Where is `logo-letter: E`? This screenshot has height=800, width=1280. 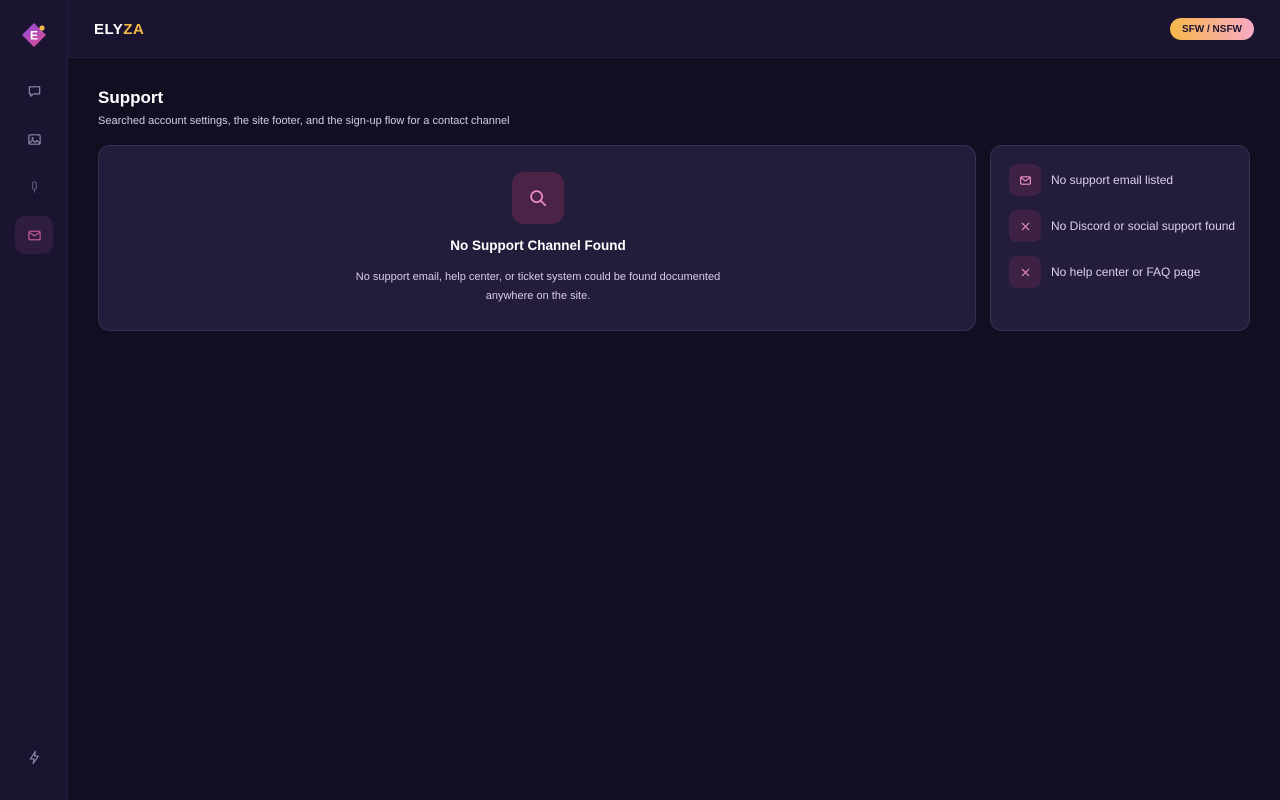
logo-letter: E is located at coordinates (34, 36).